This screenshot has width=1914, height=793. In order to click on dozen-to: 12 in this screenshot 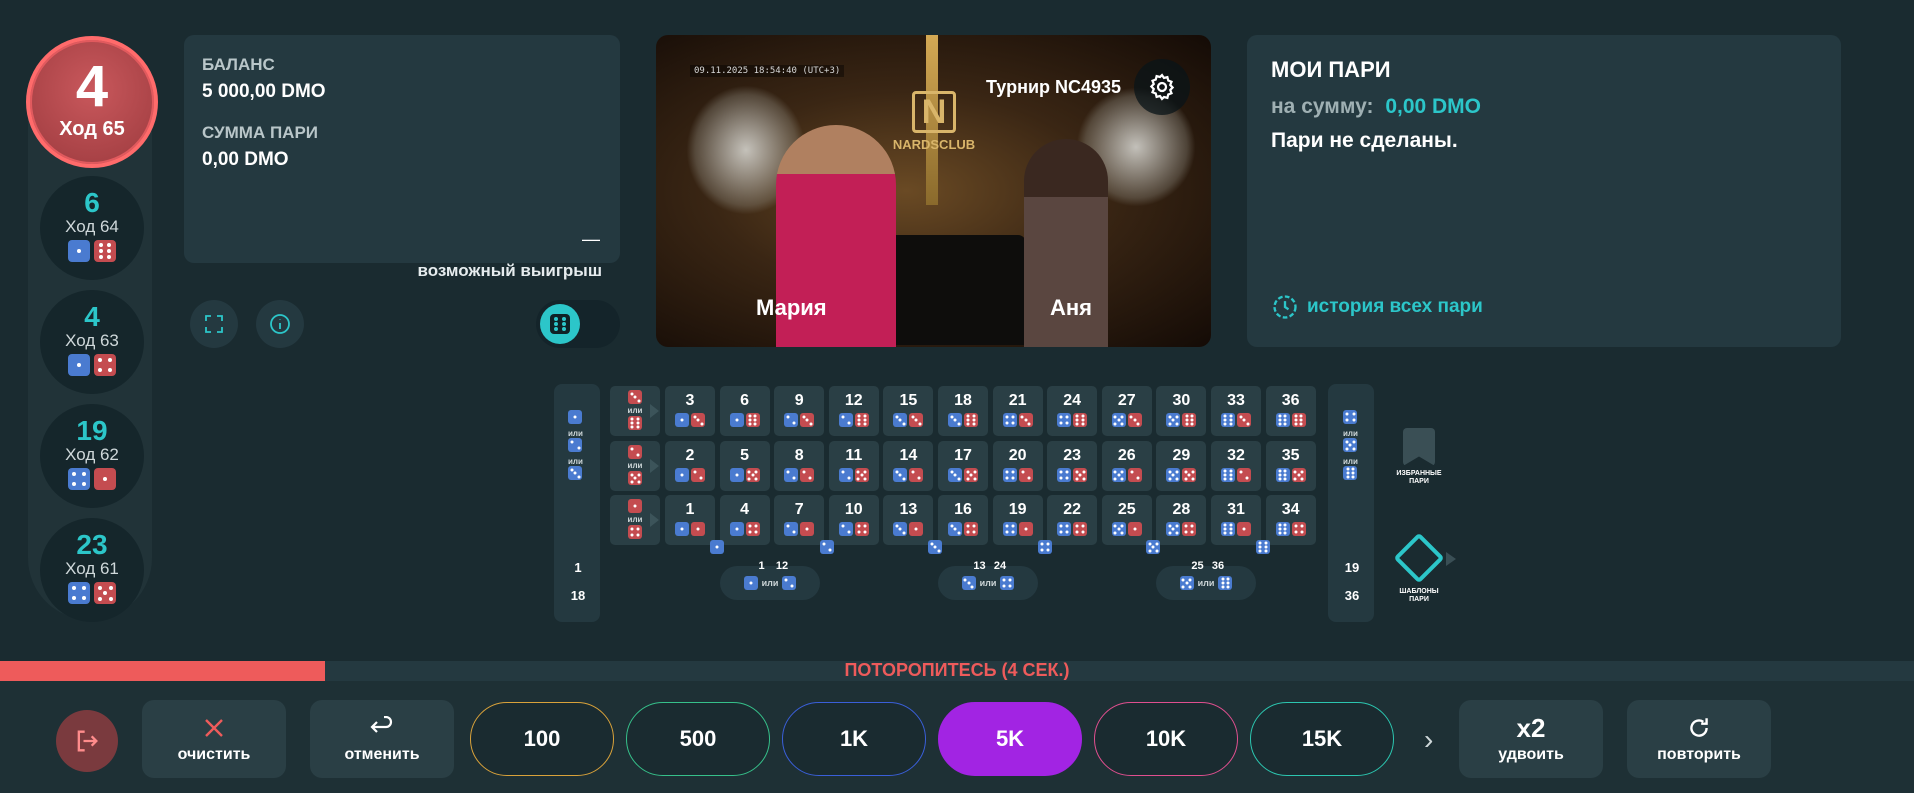, I will do `click(782, 566)`.